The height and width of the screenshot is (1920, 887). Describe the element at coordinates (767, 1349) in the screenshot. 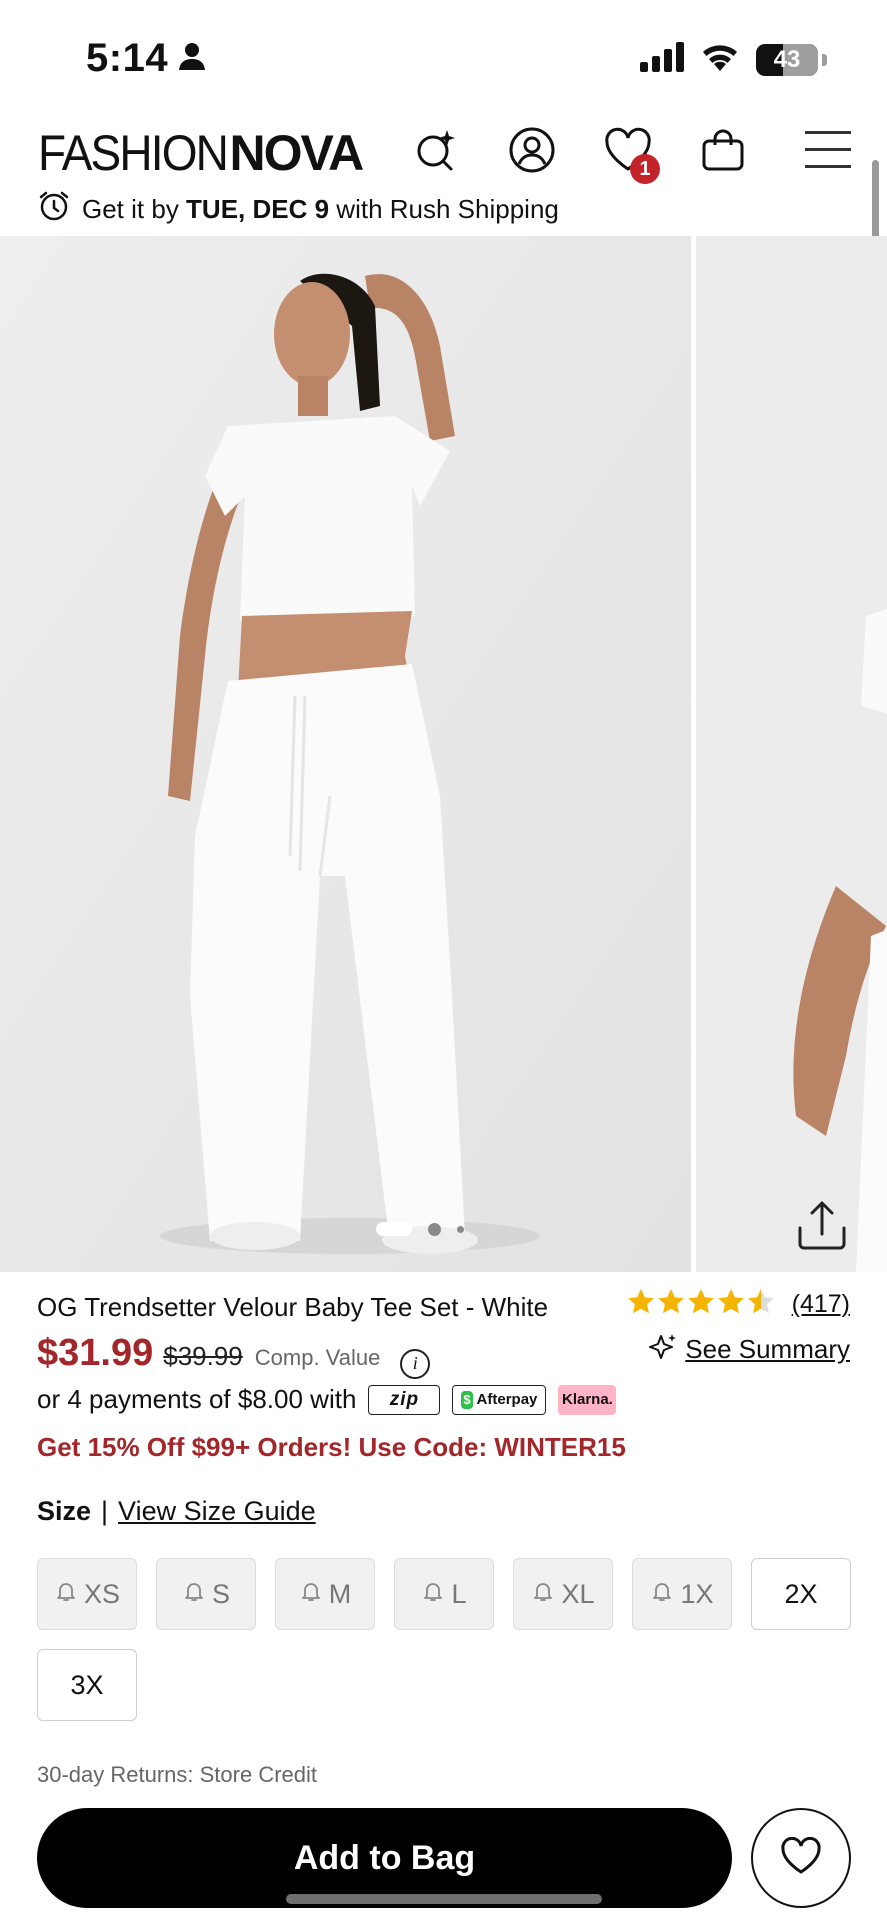

I see `see-summary-label: See Summary` at that location.